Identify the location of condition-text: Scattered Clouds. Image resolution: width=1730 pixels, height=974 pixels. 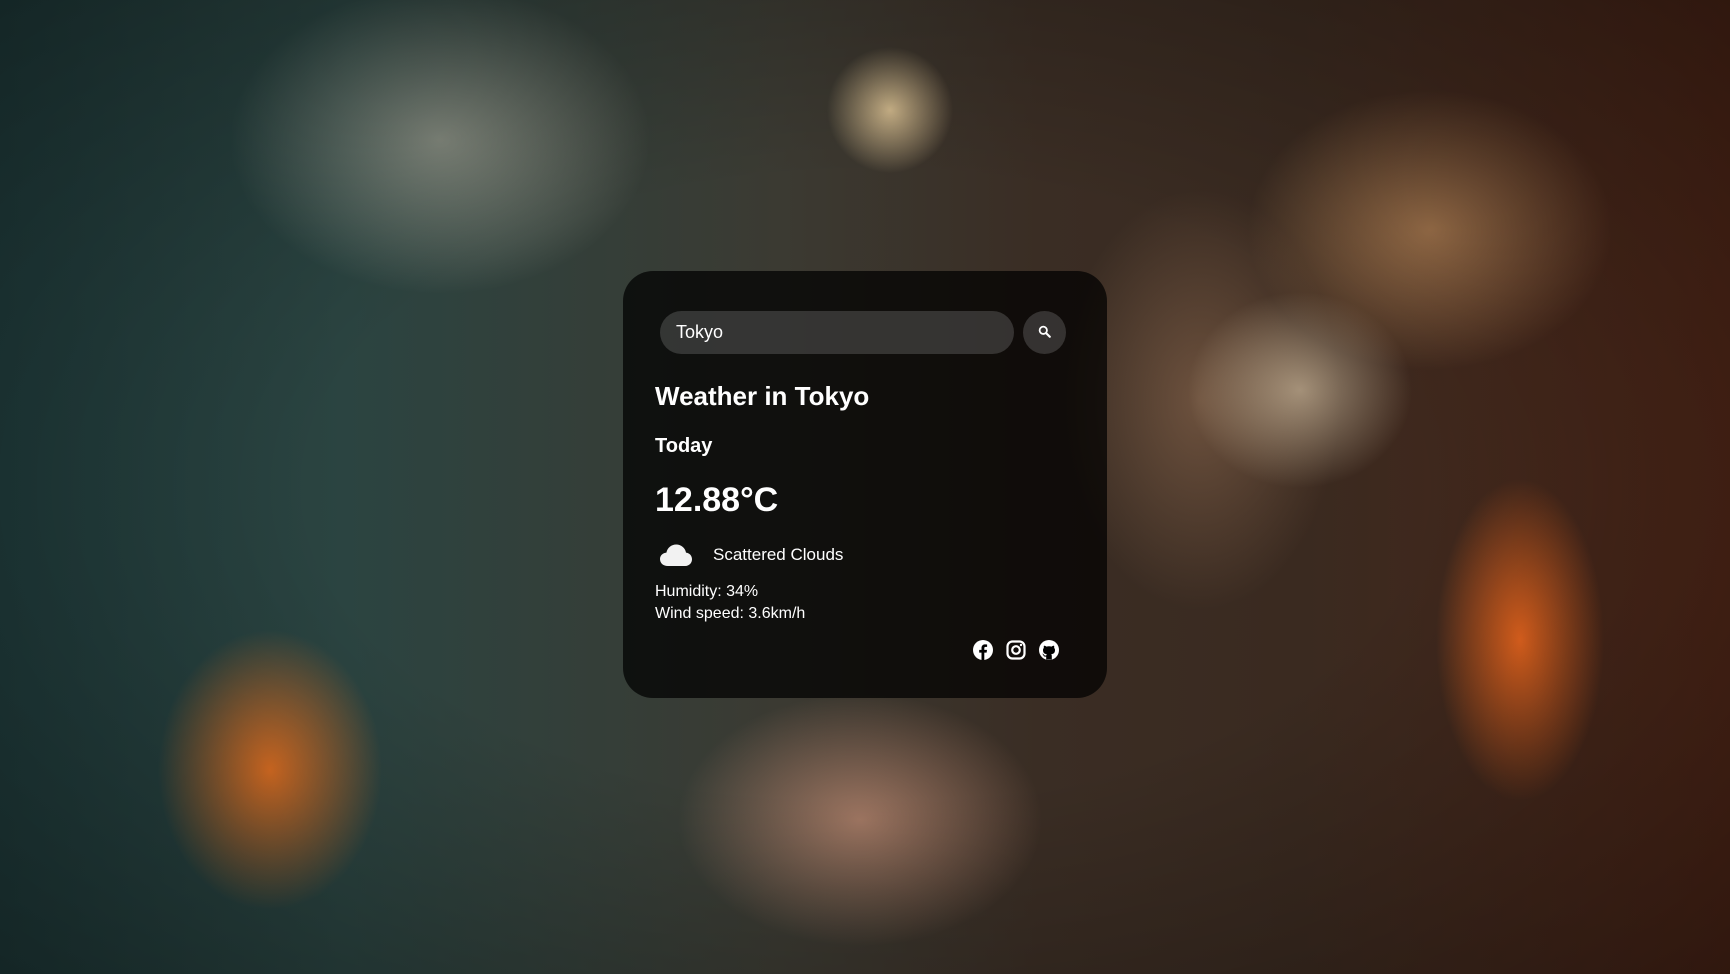
(778, 554).